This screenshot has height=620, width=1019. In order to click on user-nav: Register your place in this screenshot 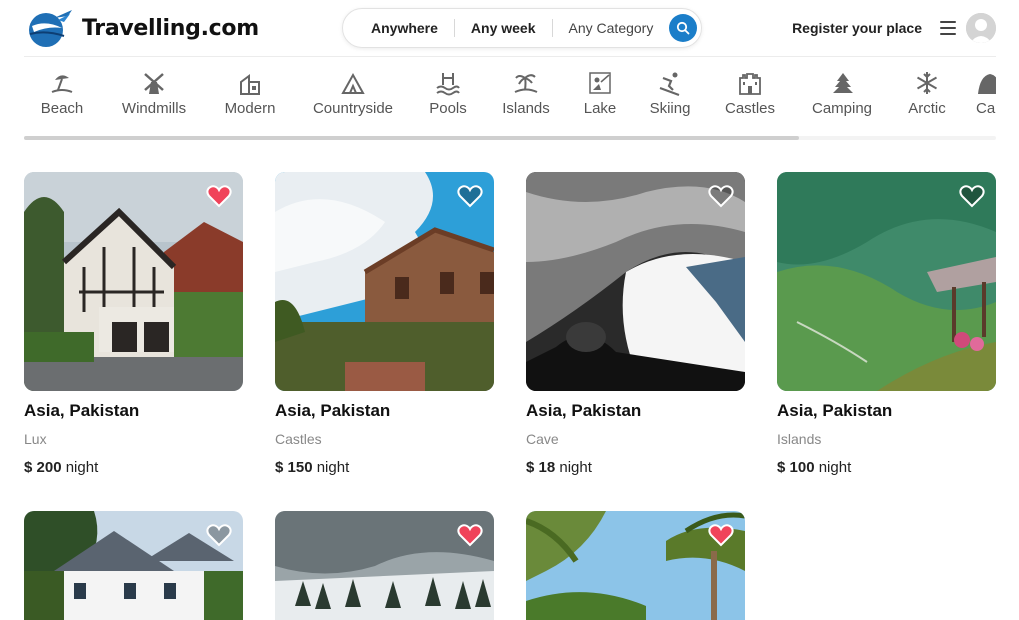, I will do `click(894, 28)`.